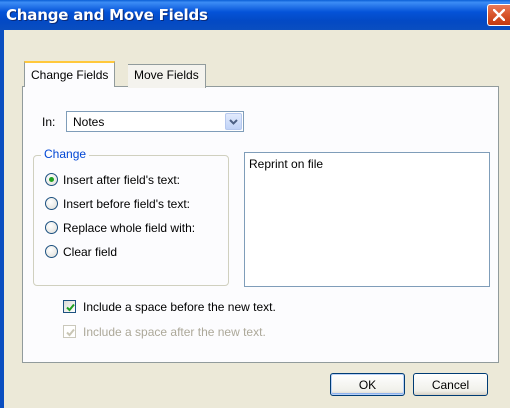 The width and height of the screenshot is (510, 408). Describe the element at coordinates (179, 307) in the screenshot. I see `space-before-label: Include a space before the new text.` at that location.